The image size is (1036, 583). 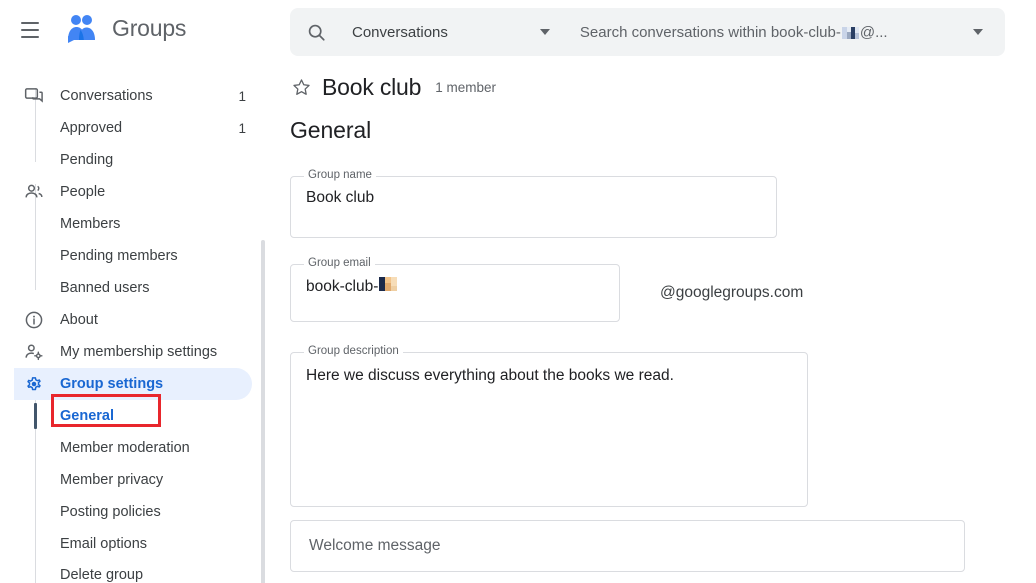 What do you see at coordinates (79, 320) in the screenshot?
I see `sidebar-item-label: About` at bounding box center [79, 320].